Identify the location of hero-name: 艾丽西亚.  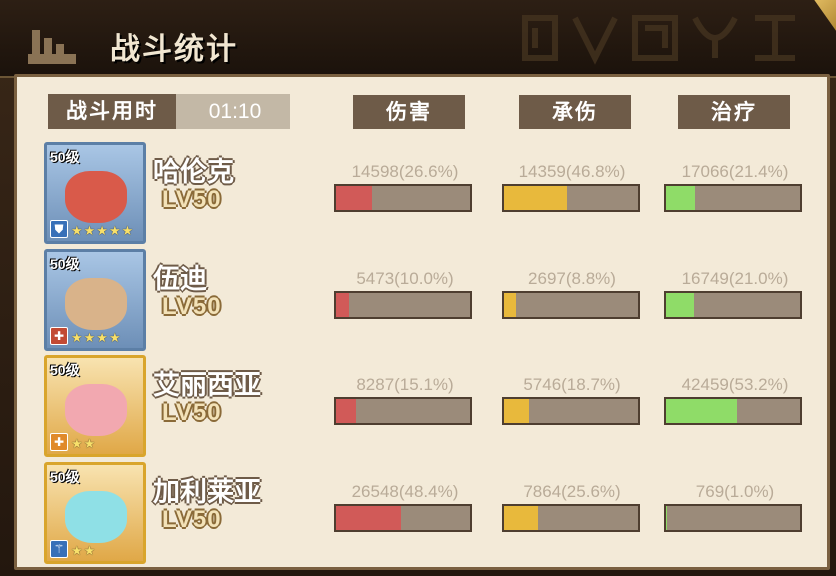
(207, 385).